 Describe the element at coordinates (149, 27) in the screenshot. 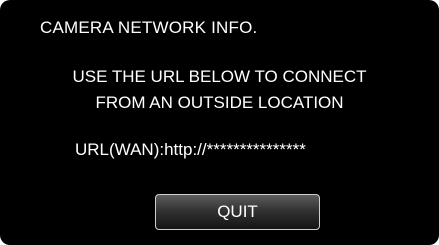

I see `screen-title: CAMERA NETWORK INFO.` at that location.